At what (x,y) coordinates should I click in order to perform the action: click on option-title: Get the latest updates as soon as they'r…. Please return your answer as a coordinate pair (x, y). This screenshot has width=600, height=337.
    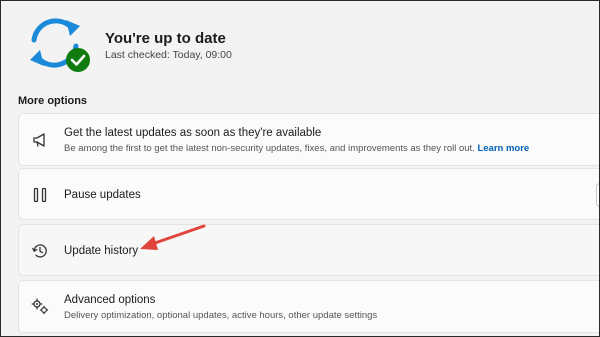
    Looking at the image, I should click on (193, 133).